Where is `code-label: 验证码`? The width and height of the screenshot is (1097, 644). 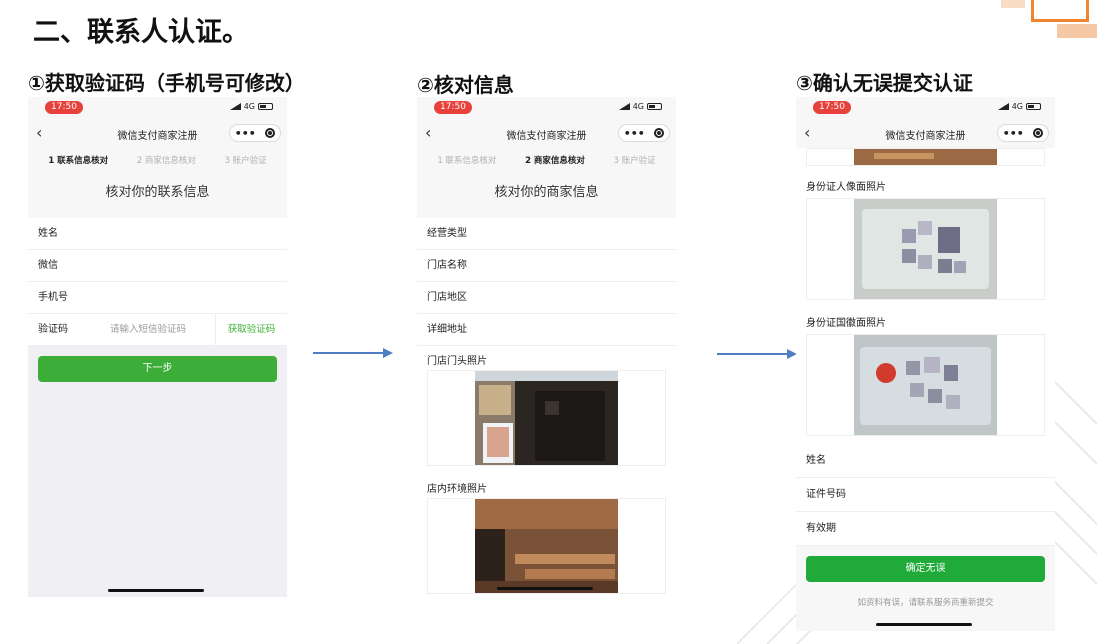 code-label: 验证码 is located at coordinates (53, 329).